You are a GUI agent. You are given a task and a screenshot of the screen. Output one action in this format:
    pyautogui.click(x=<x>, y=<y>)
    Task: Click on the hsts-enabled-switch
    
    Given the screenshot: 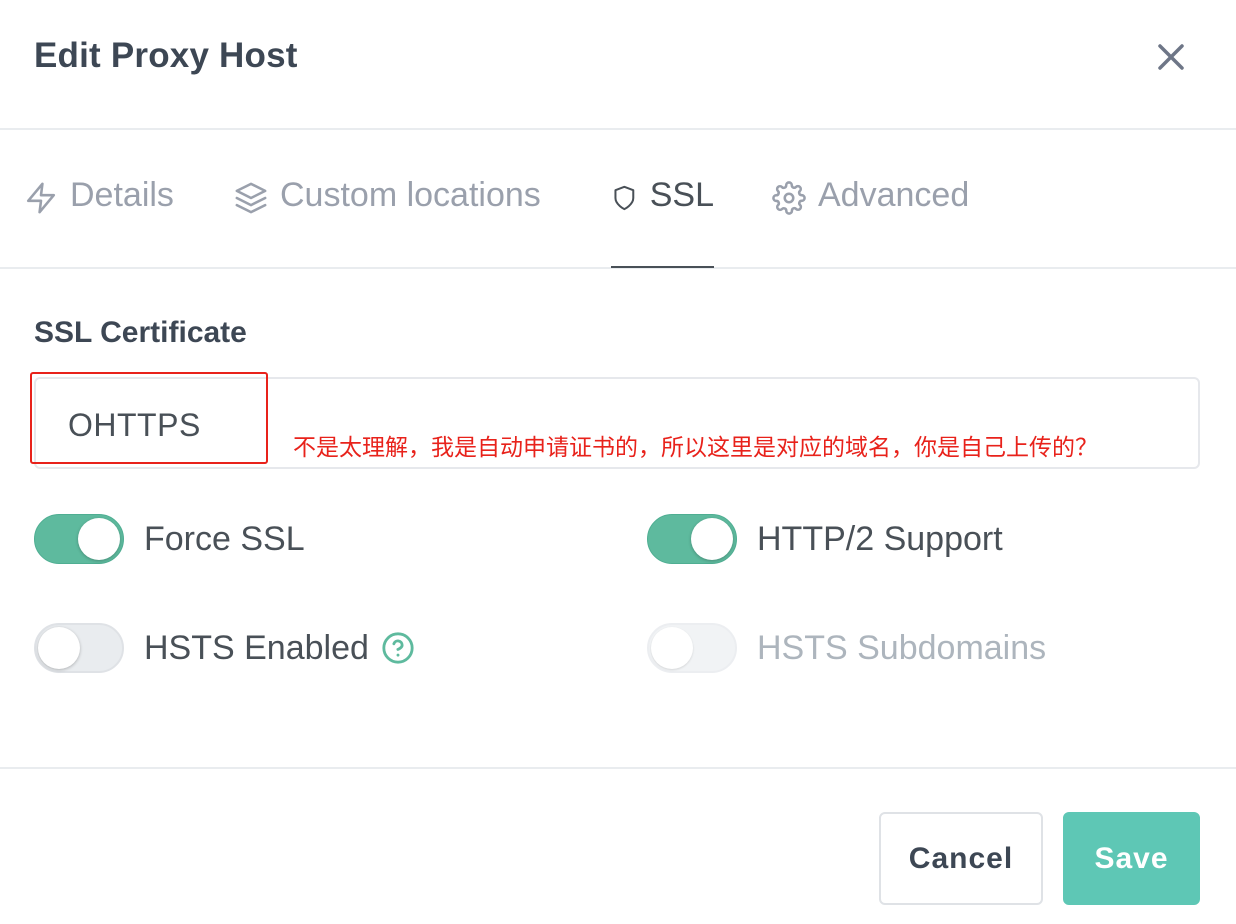 What is the action you would take?
    pyautogui.click(x=79, y=648)
    